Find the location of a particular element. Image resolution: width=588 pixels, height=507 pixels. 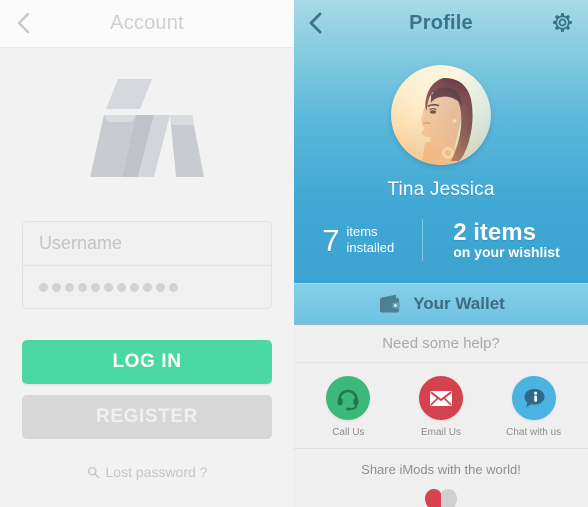

wallet-button: Your Wallet is located at coordinates (441, 304).